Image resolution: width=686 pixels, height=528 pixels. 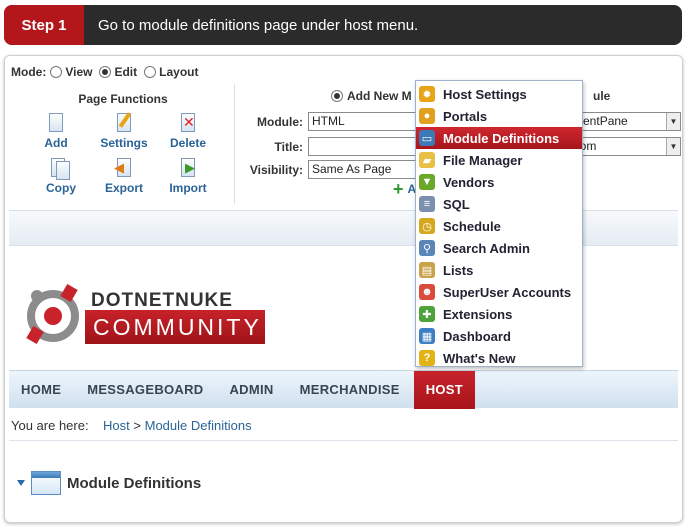 I want to click on export-page-button: ◀ Export, so click(x=124, y=176).